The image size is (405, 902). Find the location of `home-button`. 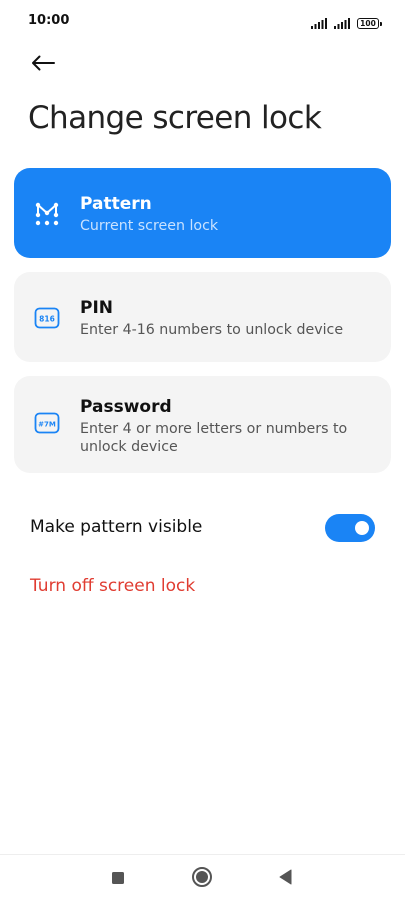

home-button is located at coordinates (202, 879).